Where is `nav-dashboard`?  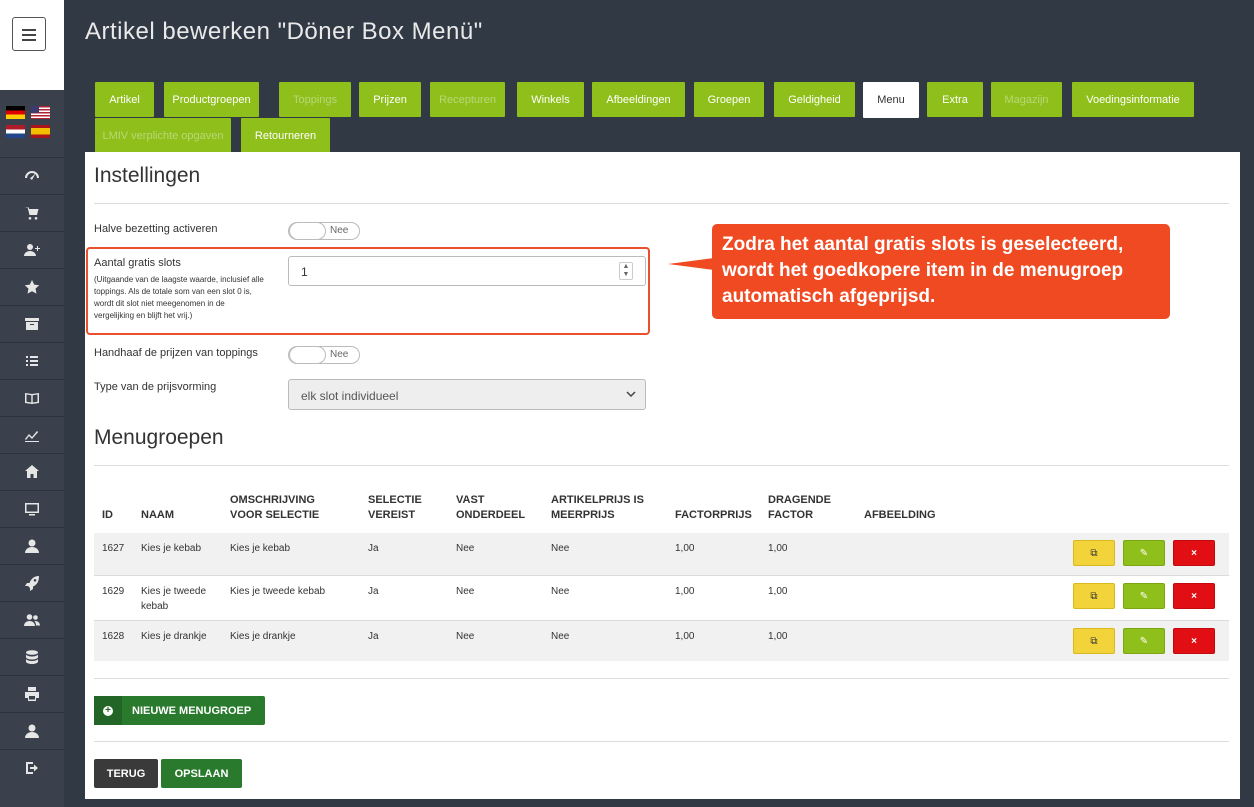 nav-dashboard is located at coordinates (32, 175).